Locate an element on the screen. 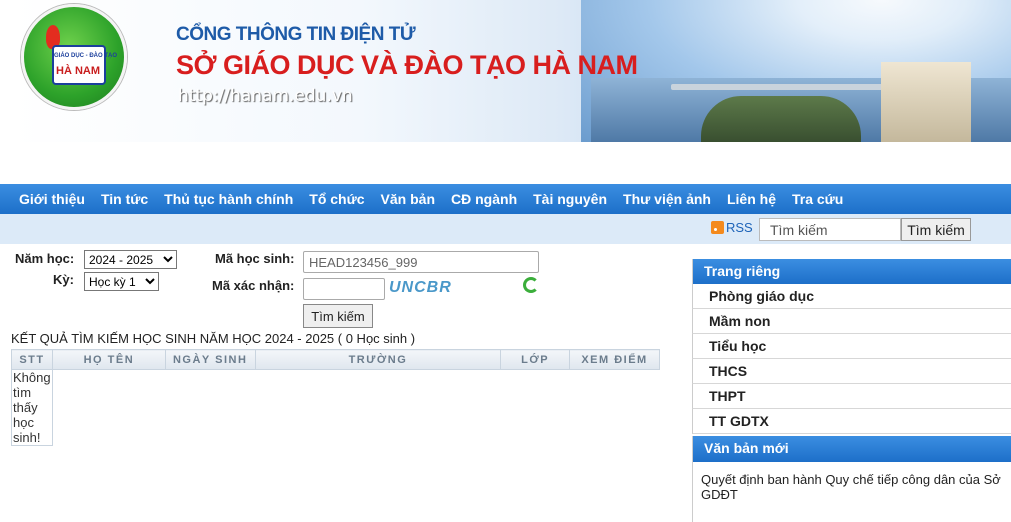 This screenshot has height=522, width=1011. department-title: SỞ GIÁO DỤC VÀ ĐÀO TẠO HÀ NAM is located at coordinates (407, 65).